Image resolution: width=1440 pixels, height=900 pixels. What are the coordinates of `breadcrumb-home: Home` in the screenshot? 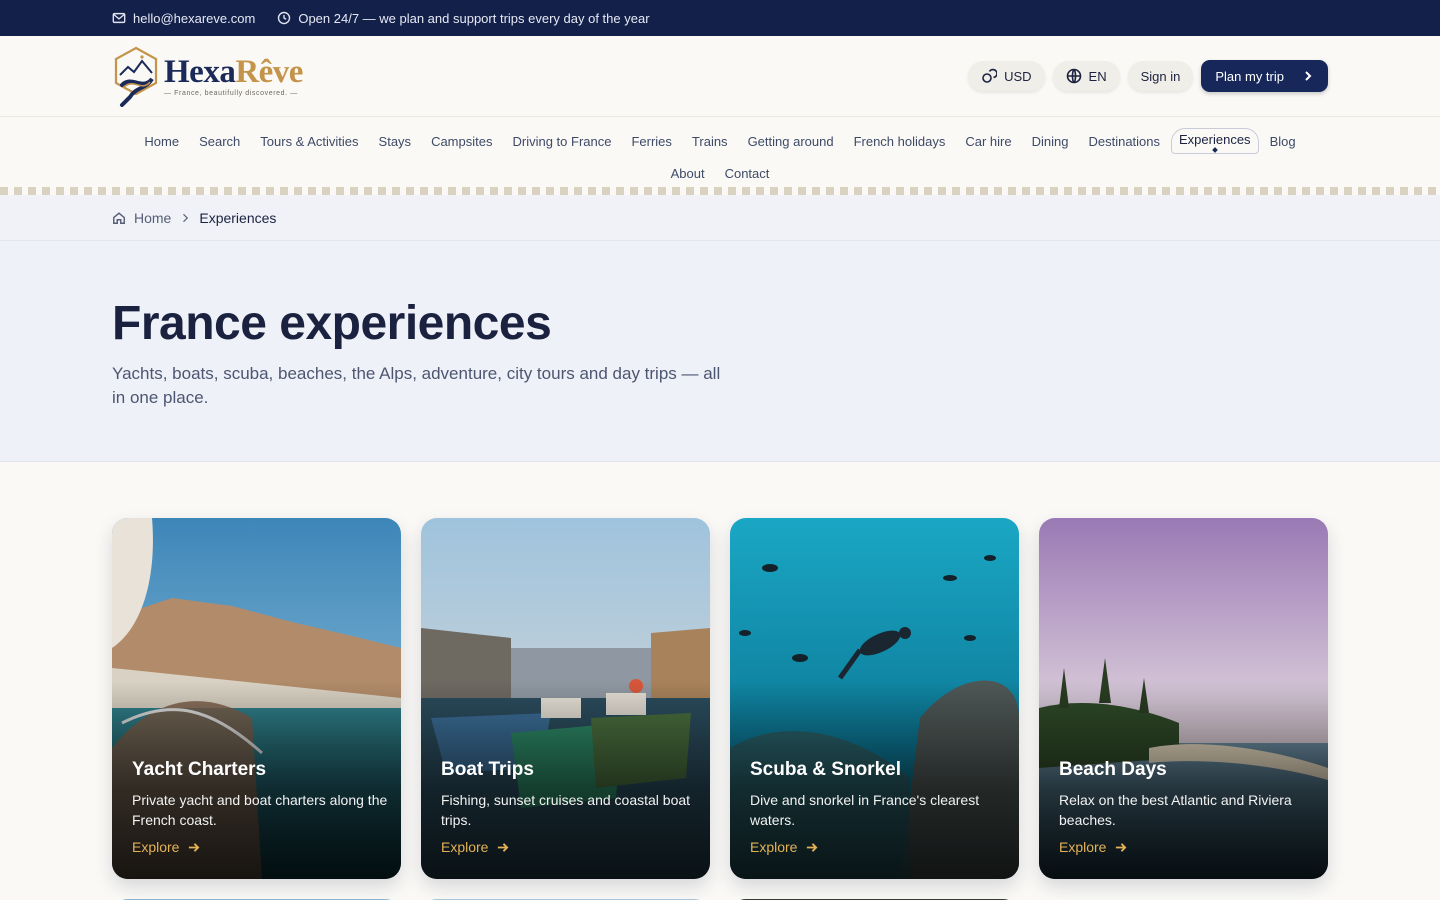 It's located at (152, 218).